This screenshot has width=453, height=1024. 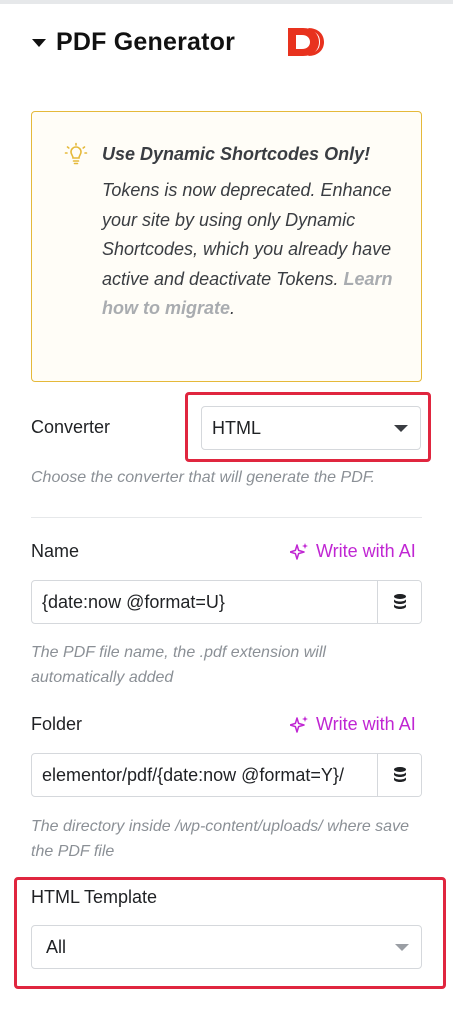 I want to click on lightbulb-icon, so click(x=76, y=153).